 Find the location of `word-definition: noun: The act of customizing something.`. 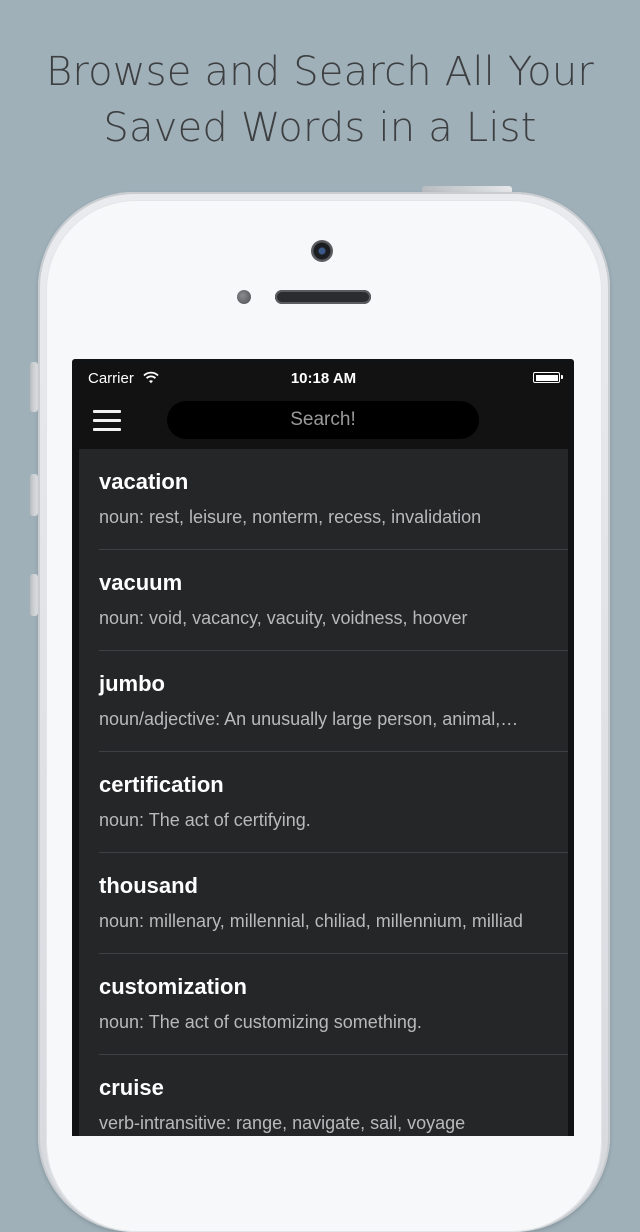

word-definition: noun: The act of customizing something. is located at coordinates (260, 1022).